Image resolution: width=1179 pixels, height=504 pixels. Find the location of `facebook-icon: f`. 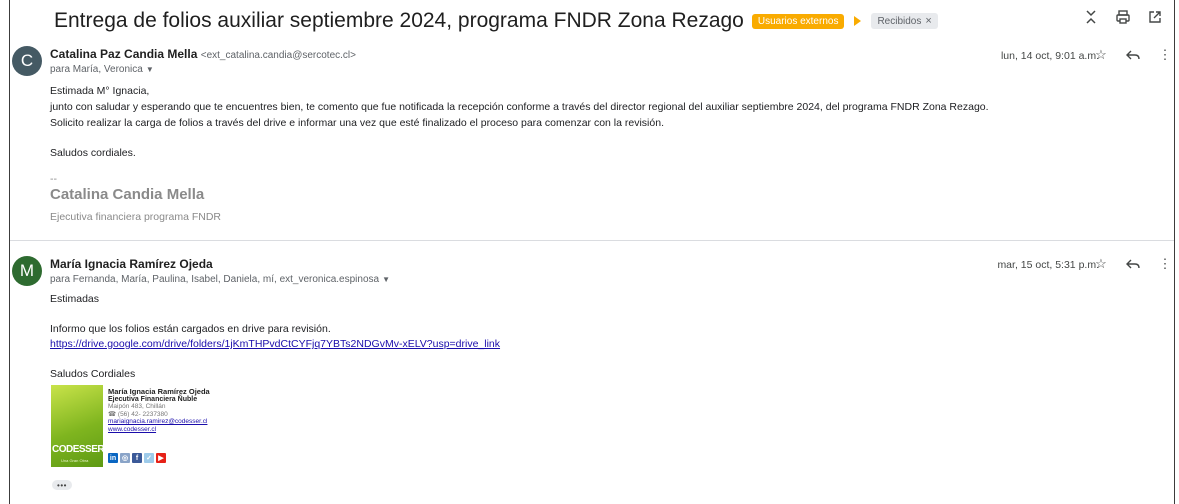

facebook-icon: f is located at coordinates (137, 458).